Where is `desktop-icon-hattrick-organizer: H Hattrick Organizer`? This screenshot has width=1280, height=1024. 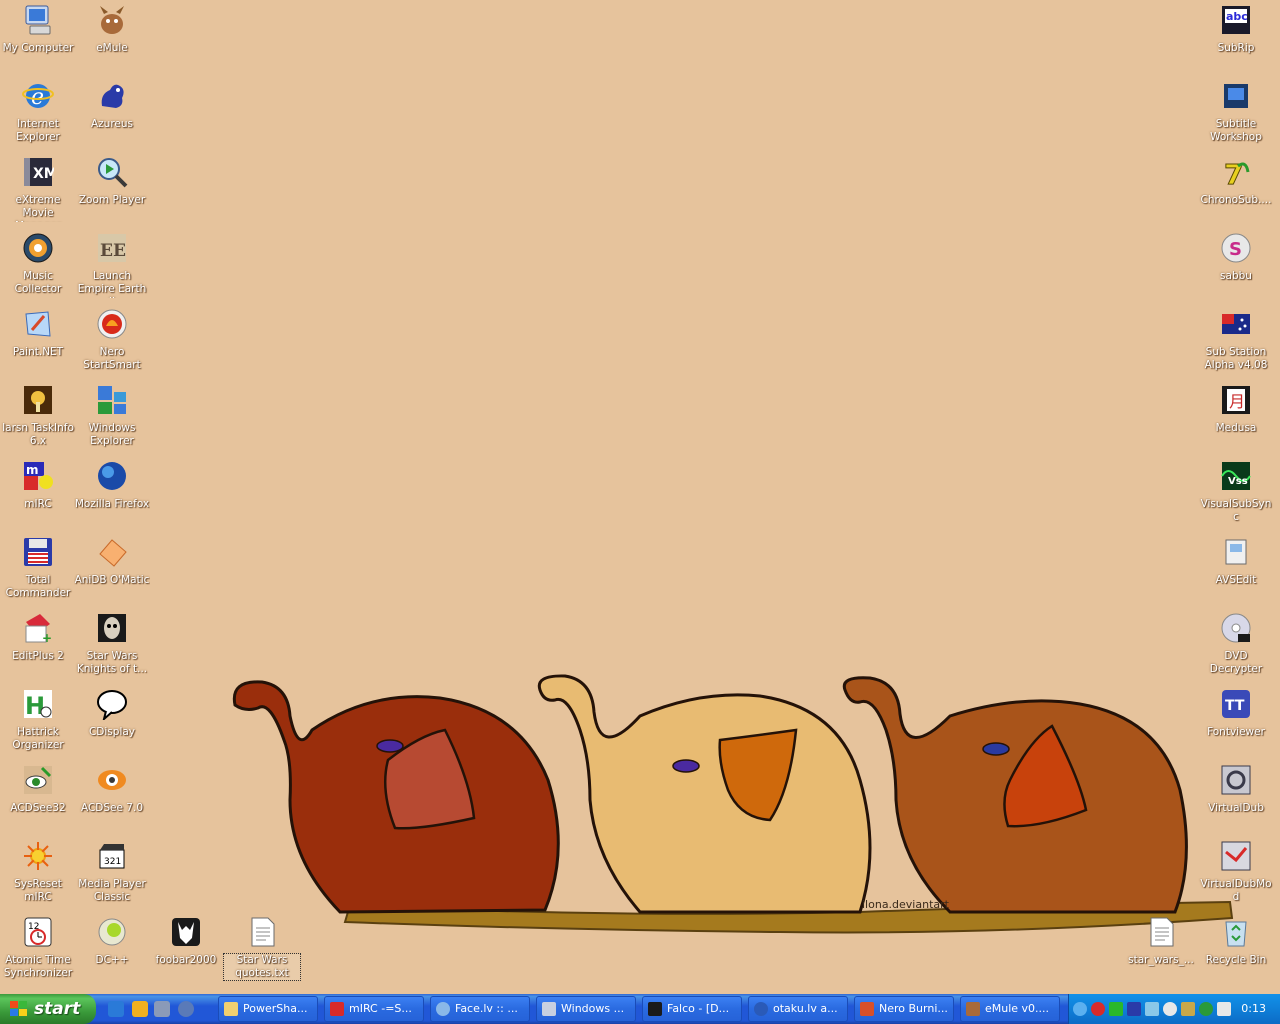 desktop-icon-hattrick-organizer: H Hattrick Organizer is located at coordinates (38, 722).